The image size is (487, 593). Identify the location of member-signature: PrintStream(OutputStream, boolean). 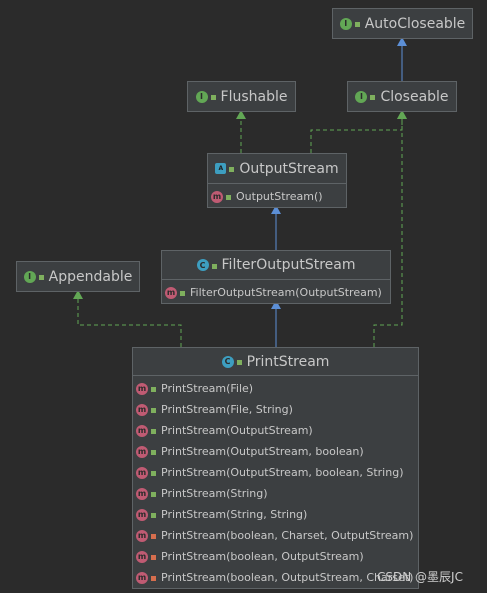
(262, 451).